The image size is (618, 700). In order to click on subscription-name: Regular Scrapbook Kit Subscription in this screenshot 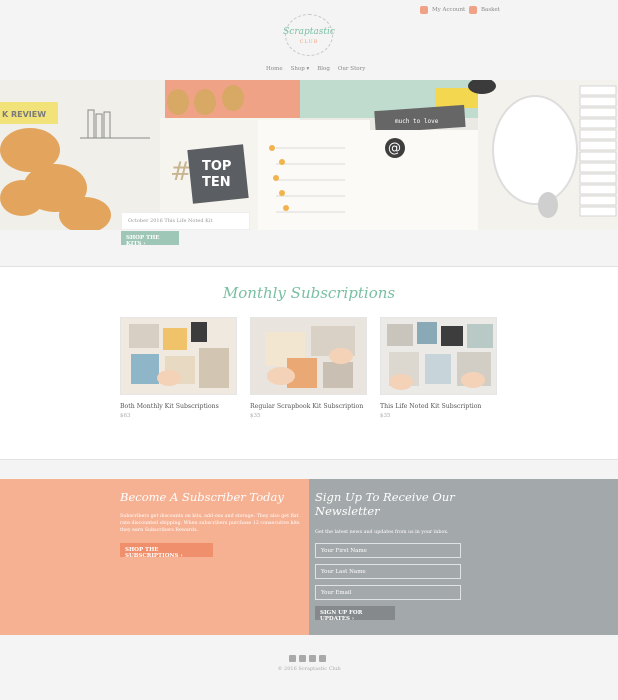, I will do `click(308, 406)`.